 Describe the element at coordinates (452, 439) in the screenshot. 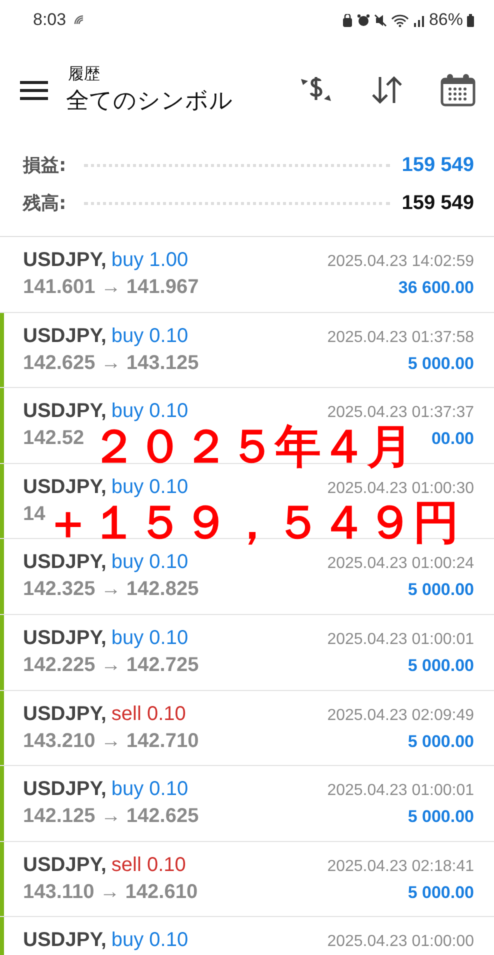

I see `deal-profit: 00.00` at that location.